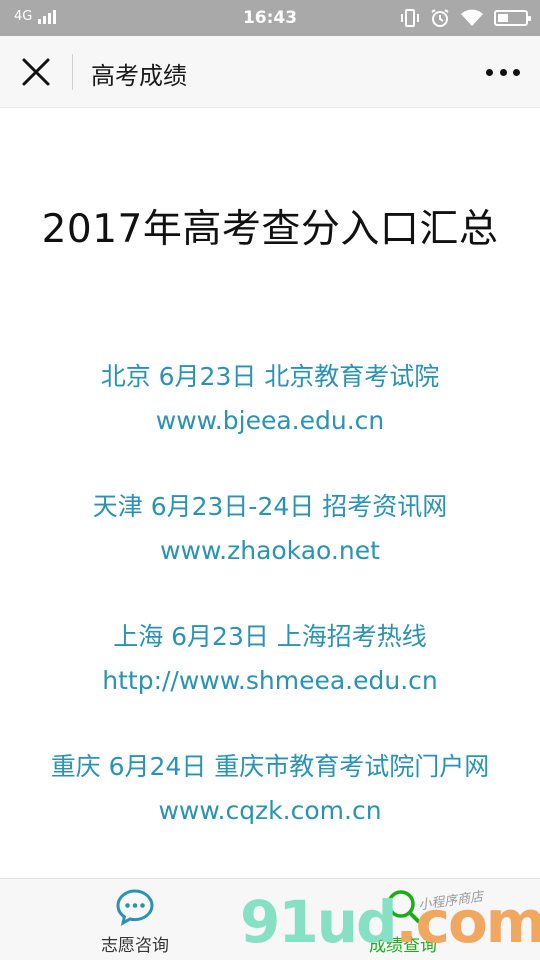 This screenshot has height=960, width=540. Describe the element at coordinates (270, 919) in the screenshot. I see `tab-bar: 志愿咨询 成绩查询` at that location.